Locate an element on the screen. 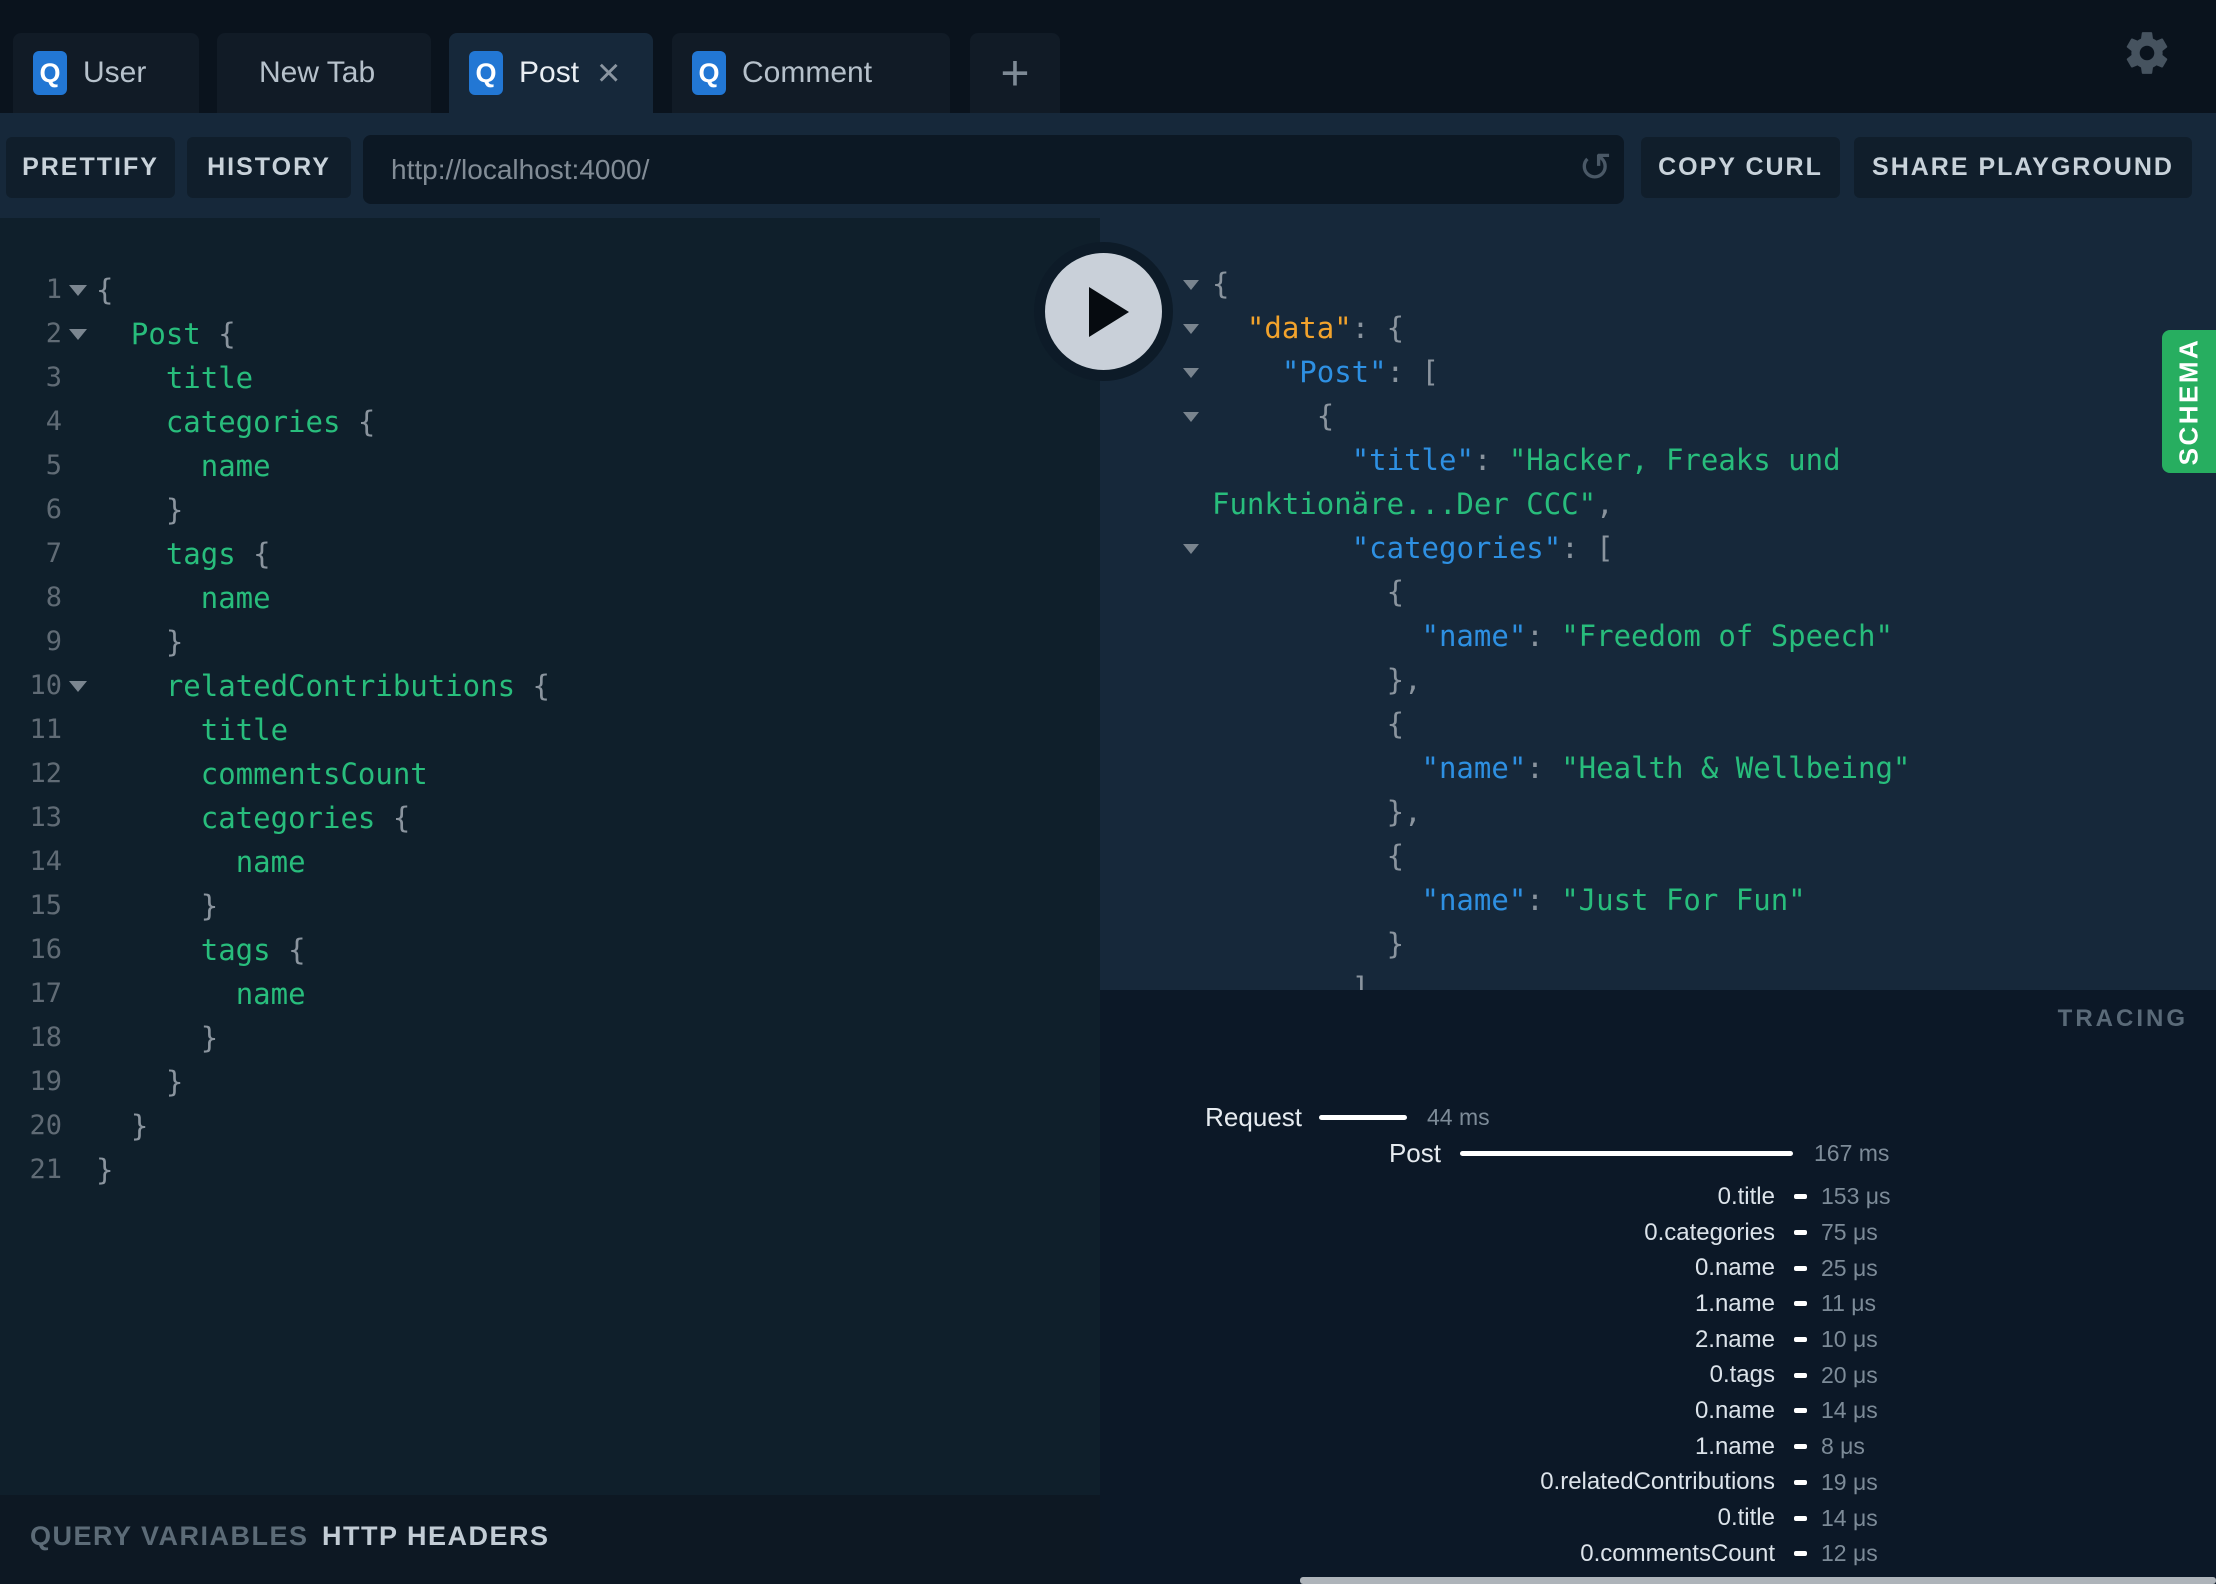 The width and height of the screenshot is (2216, 1584). line-number: 10 is located at coordinates (45, 685).